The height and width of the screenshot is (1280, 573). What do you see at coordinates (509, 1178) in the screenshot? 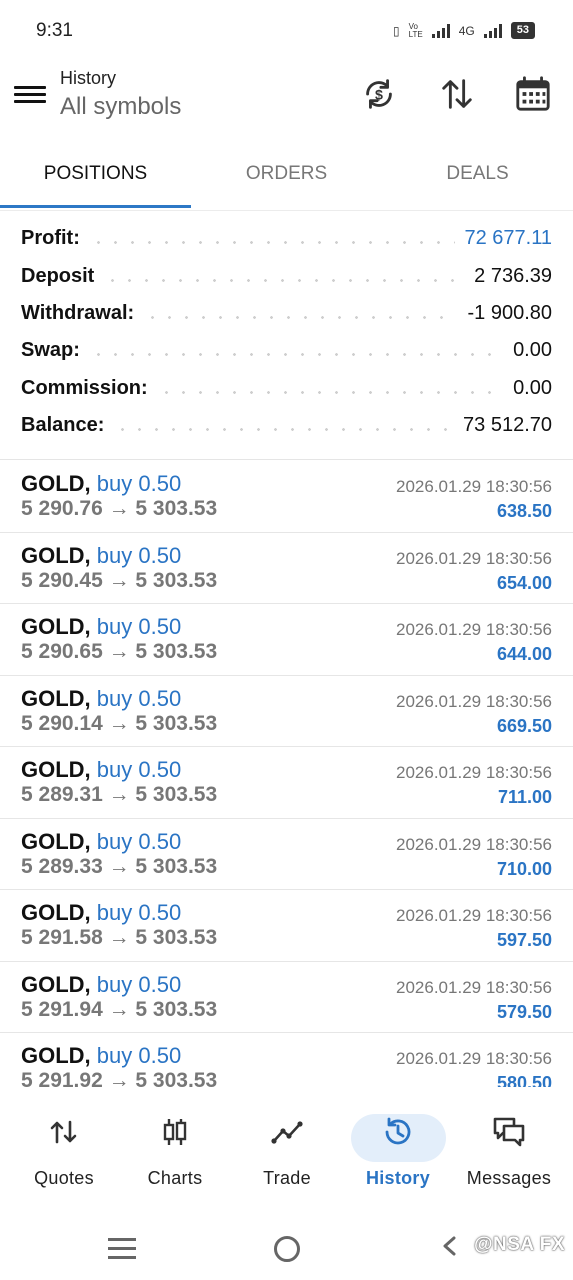
I see `nav-label: Messages` at bounding box center [509, 1178].